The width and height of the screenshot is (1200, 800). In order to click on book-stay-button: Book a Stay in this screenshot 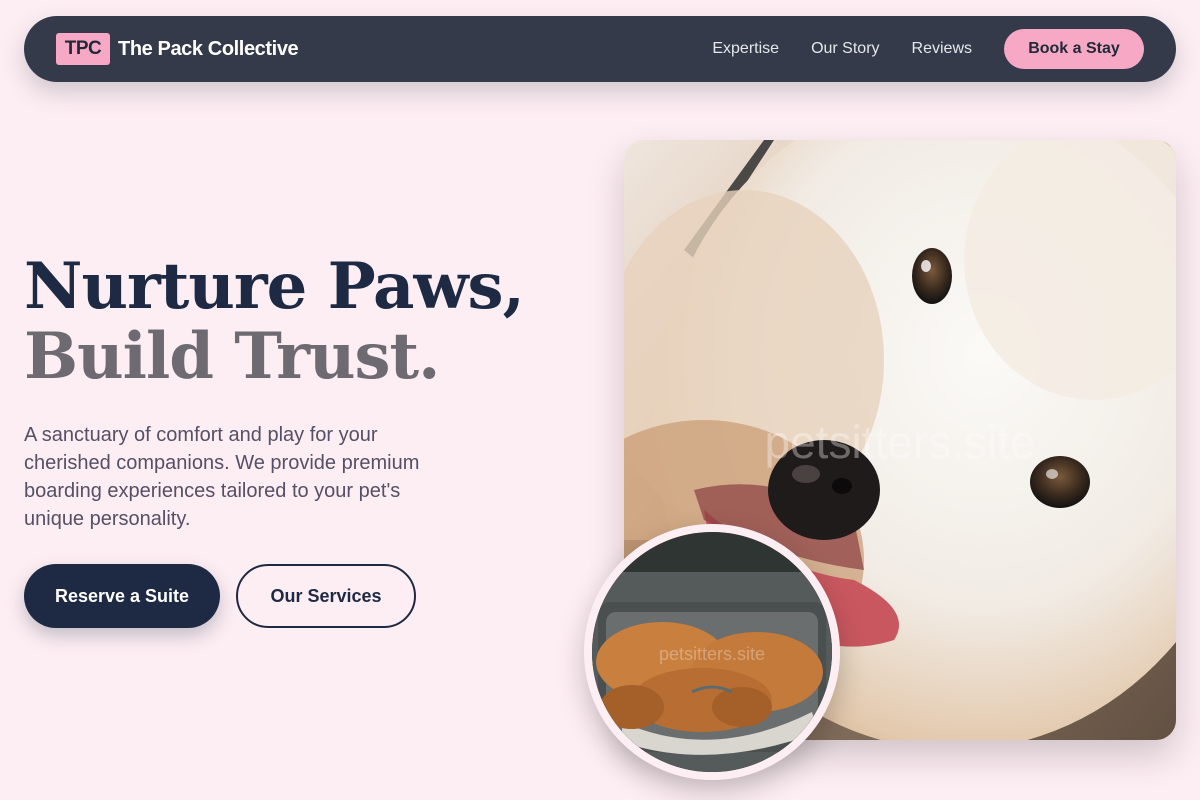, I will do `click(1074, 49)`.